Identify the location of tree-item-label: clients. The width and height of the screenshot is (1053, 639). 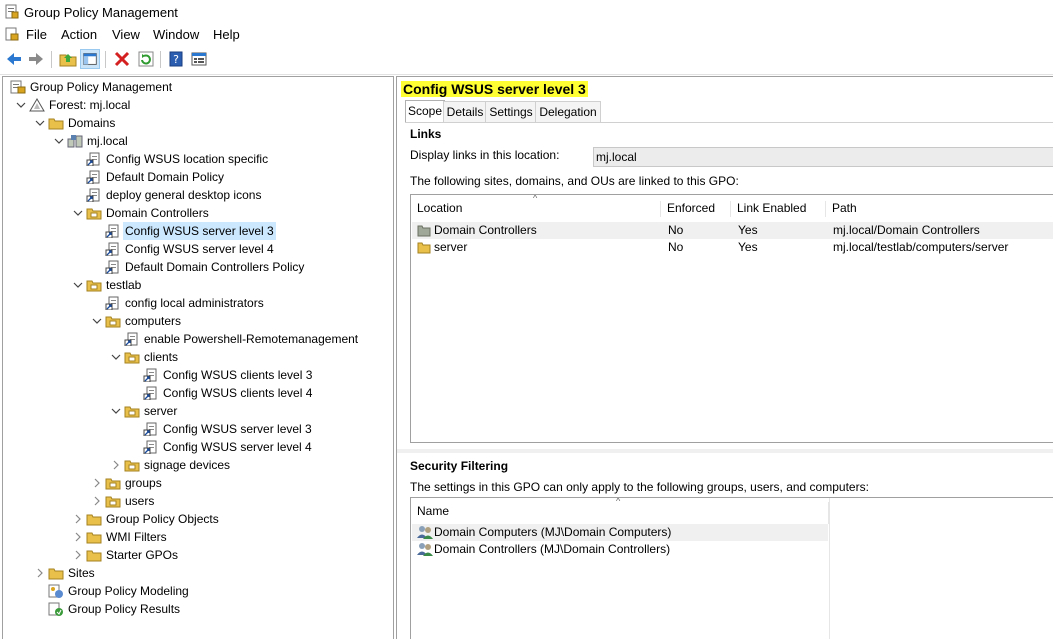
(161, 357).